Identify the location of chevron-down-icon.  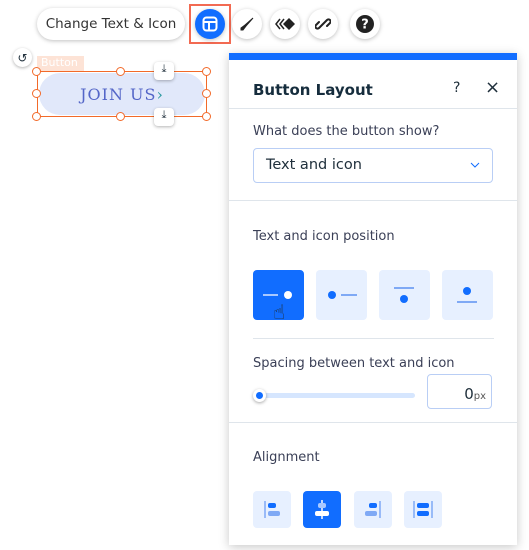
(475, 165).